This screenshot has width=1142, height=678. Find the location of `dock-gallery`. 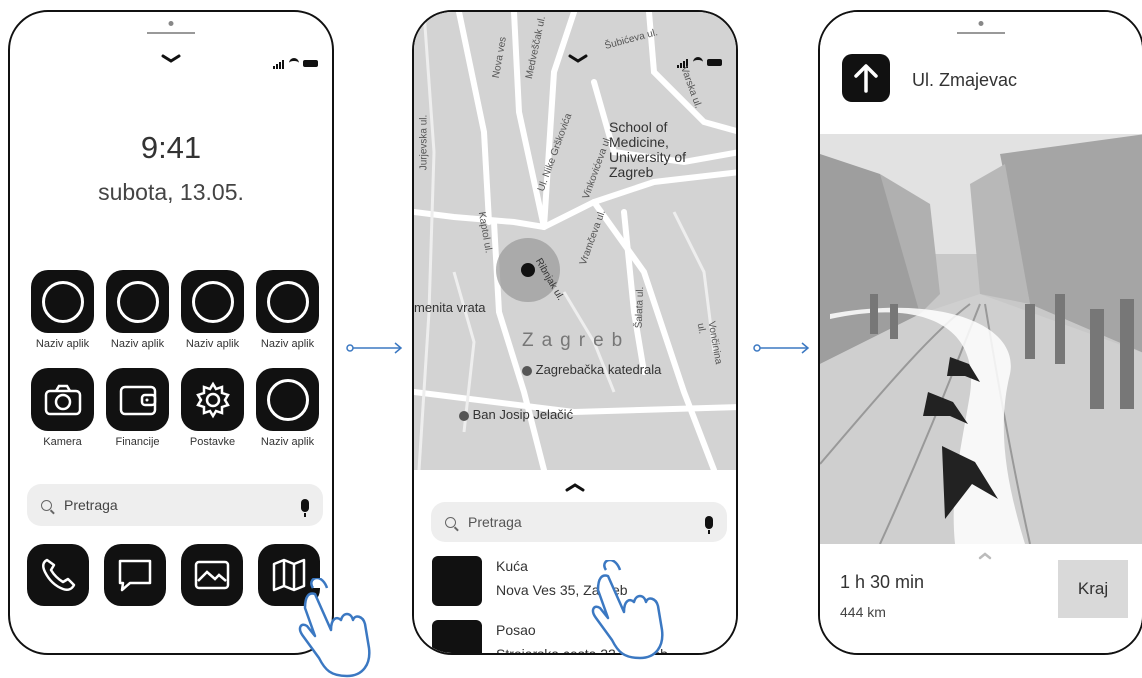

dock-gallery is located at coordinates (212, 575).